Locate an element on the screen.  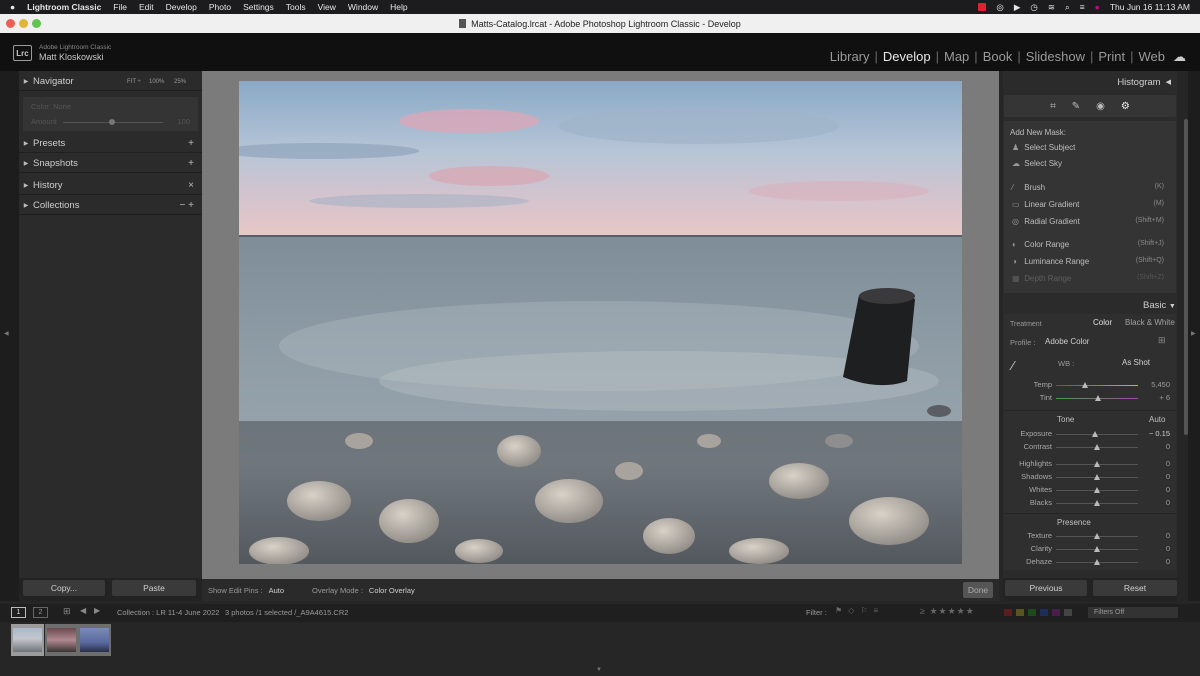
tone-auto-button: Auto is located at coordinates (1157, 419).